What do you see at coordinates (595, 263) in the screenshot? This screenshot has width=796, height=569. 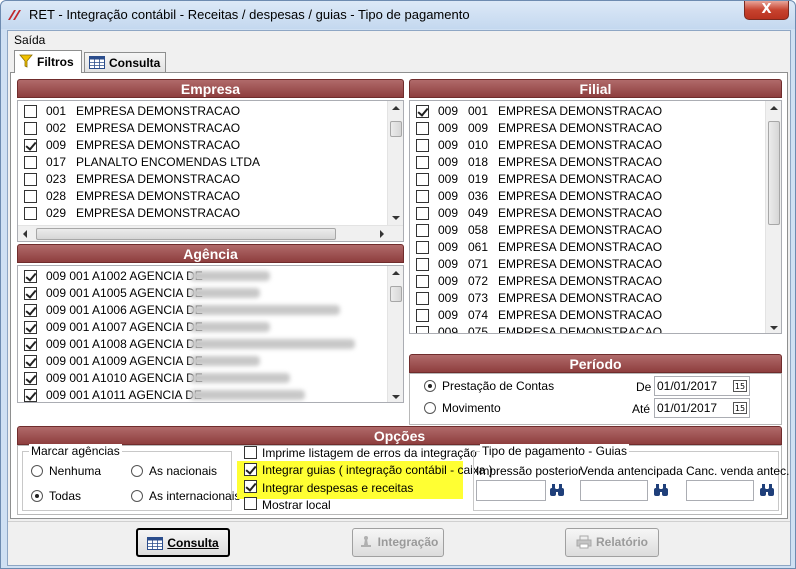 I see `filial-row: 009 071 EMPRESA DEMONSTRACAO` at bounding box center [595, 263].